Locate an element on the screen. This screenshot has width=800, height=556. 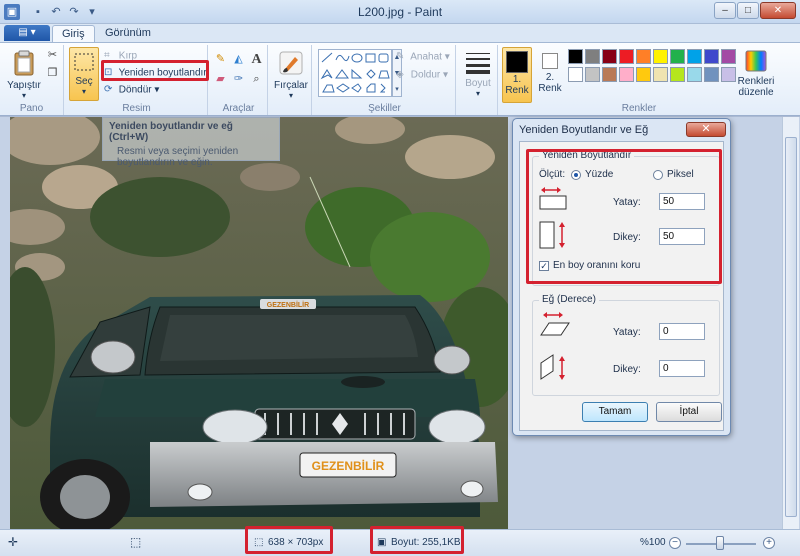
color1-label-line2: Renk is located at coordinates (517, 90).